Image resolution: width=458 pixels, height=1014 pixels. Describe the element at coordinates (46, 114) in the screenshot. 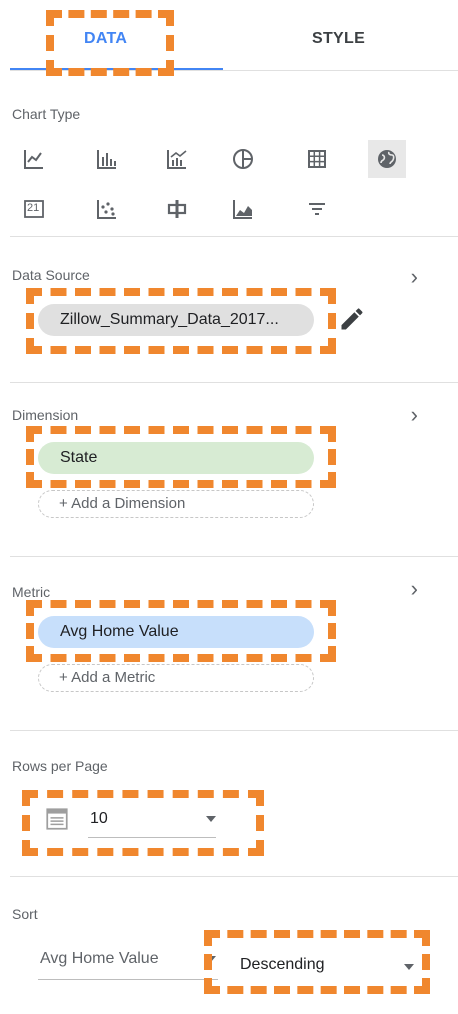

I see `chart-type-label: Chart Type` at that location.